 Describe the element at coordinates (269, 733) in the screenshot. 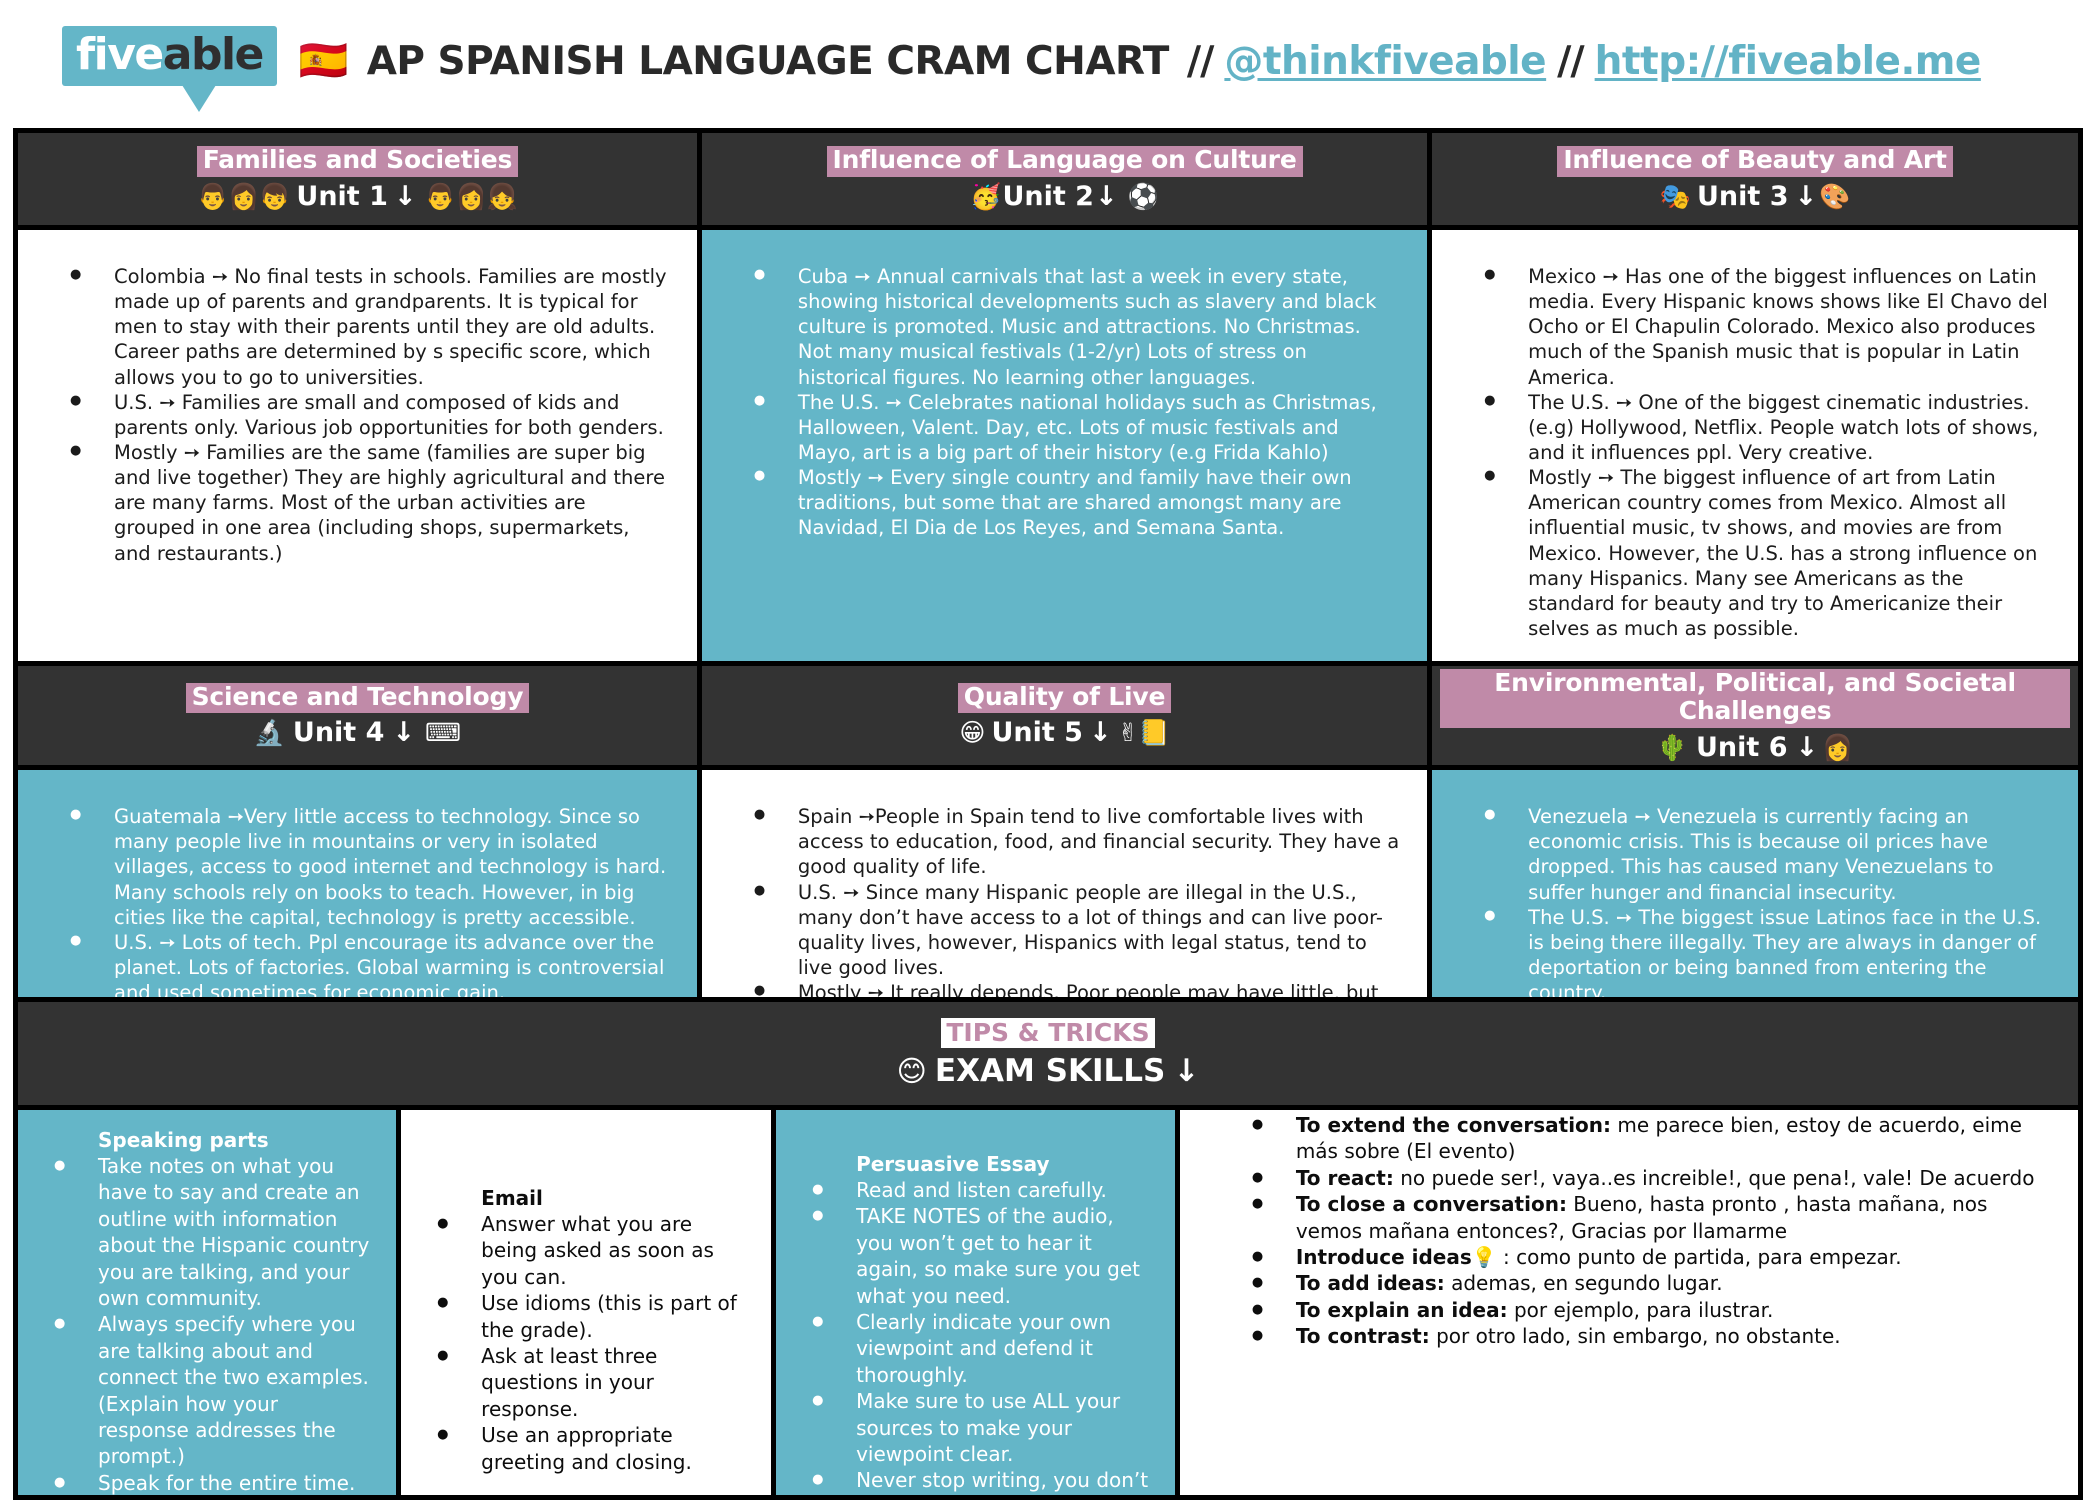

I see `unit-4-emoji-left: 🔬` at that location.